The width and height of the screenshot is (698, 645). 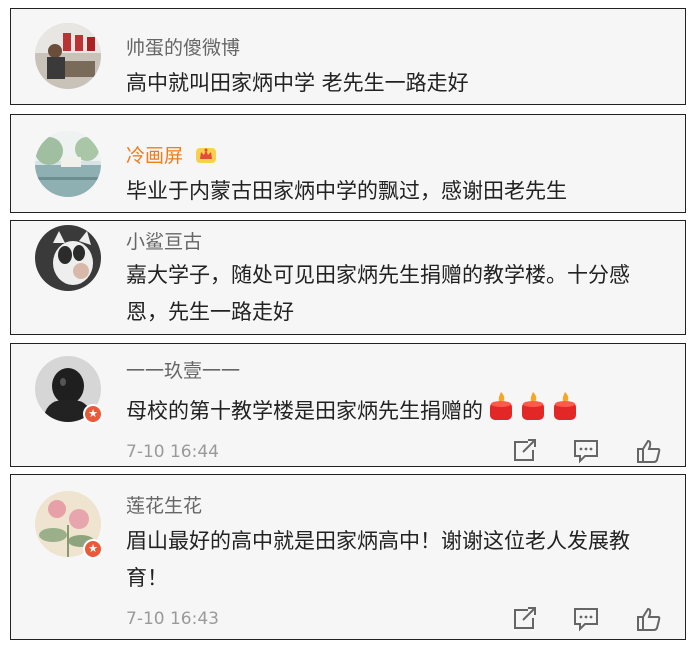 What do you see at coordinates (346, 191) in the screenshot?
I see `comment-text: 毕业于内蒙古田家炳中学的飘过，感谢田老先生` at bounding box center [346, 191].